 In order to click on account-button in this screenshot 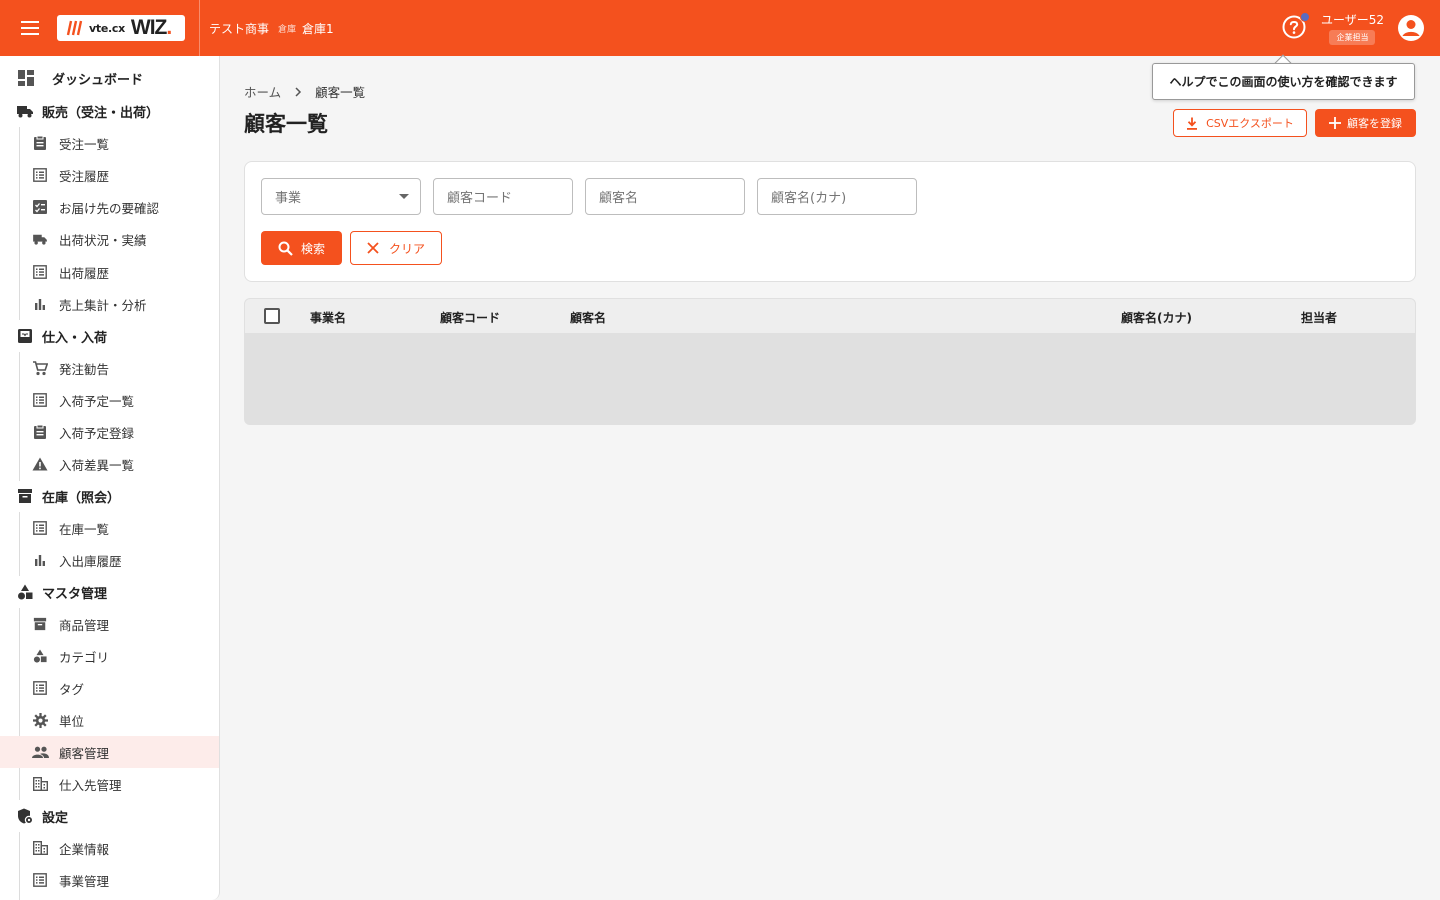, I will do `click(1411, 28)`.